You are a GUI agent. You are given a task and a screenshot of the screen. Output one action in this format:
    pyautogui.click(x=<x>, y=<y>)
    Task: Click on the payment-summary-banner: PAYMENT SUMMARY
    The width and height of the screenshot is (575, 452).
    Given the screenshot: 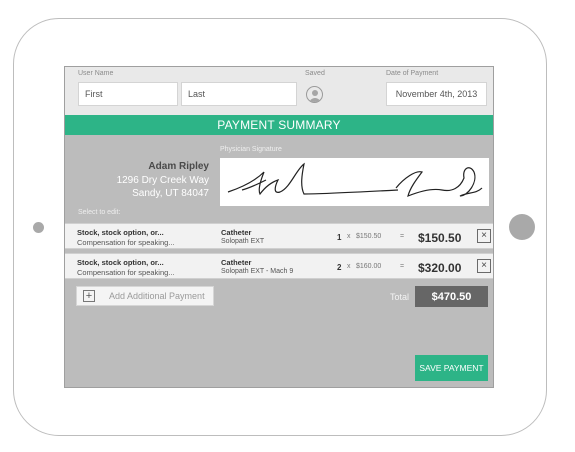 What is the action you would take?
    pyautogui.click(x=279, y=125)
    